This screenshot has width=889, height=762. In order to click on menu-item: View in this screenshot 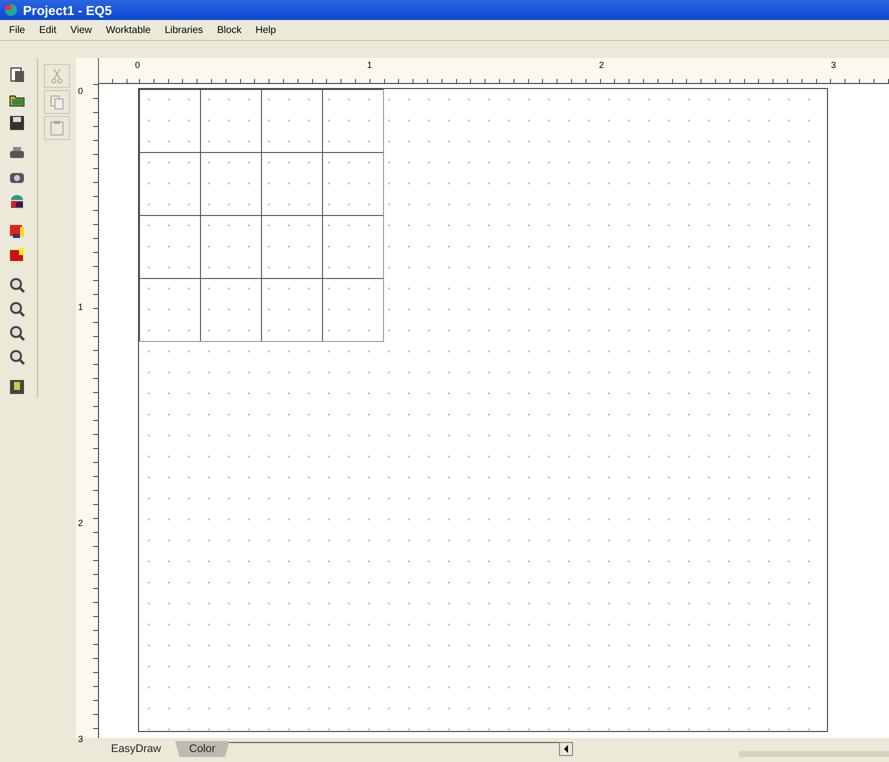, I will do `click(81, 30)`.